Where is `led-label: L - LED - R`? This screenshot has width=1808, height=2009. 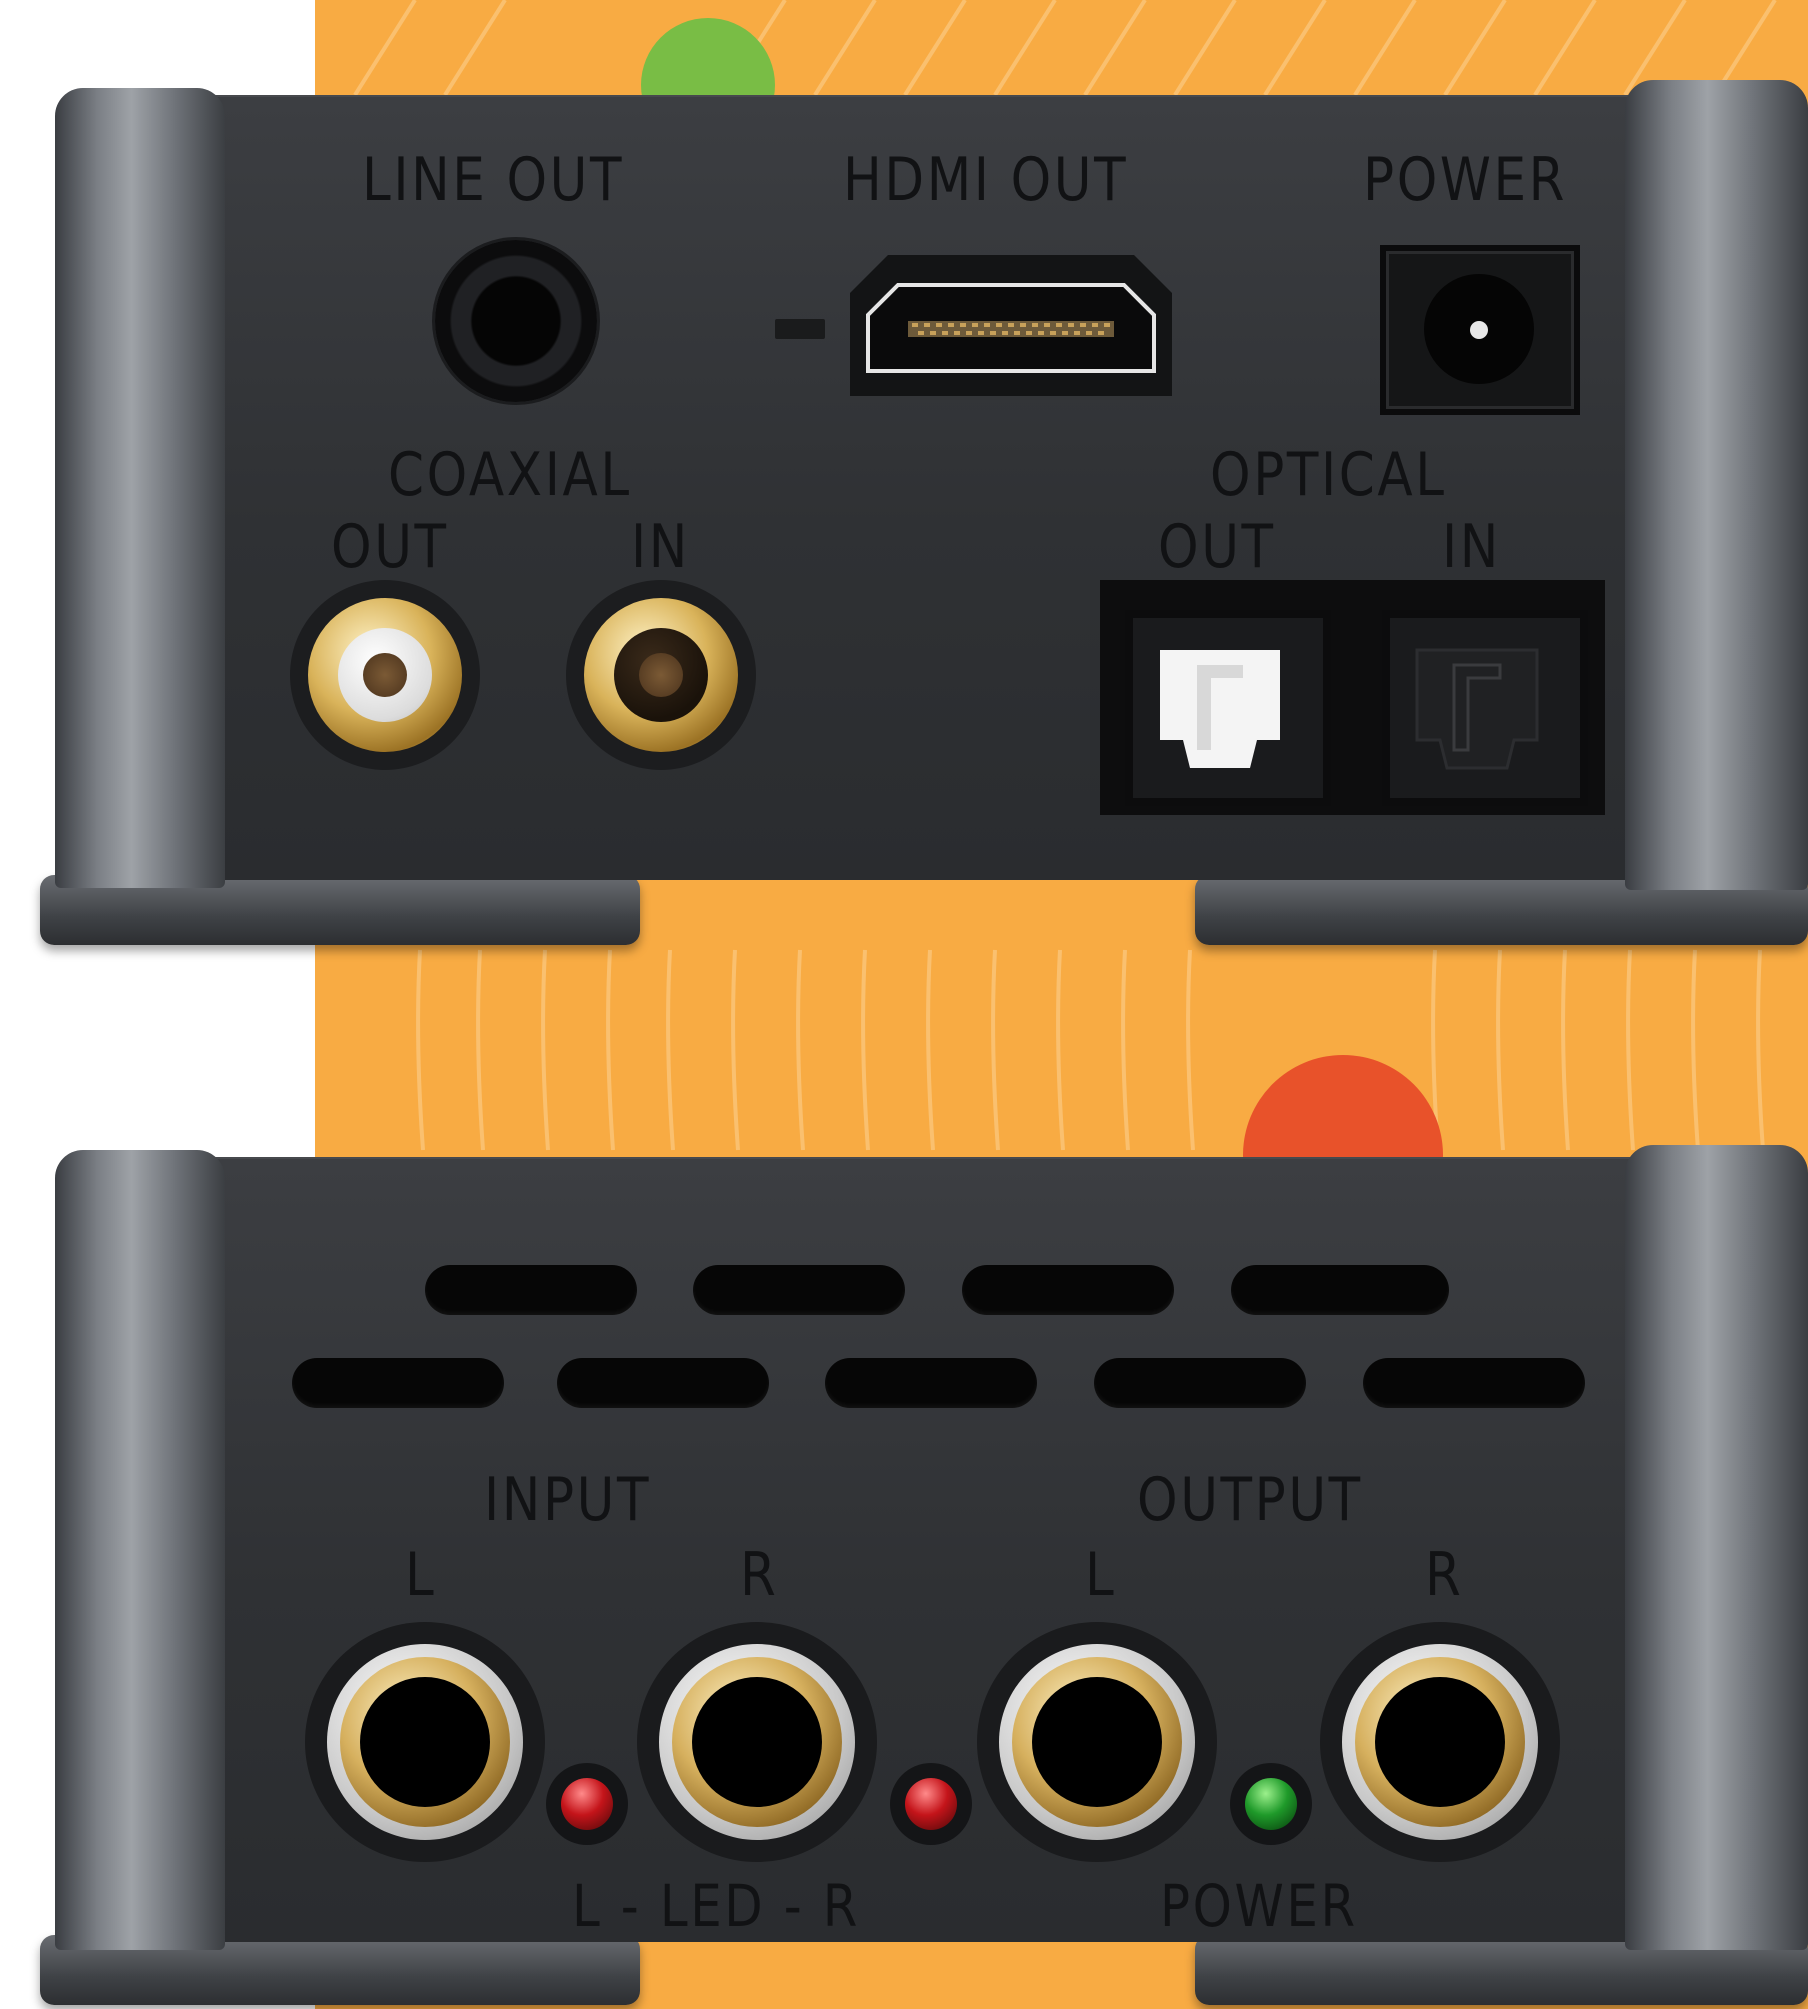 led-label: L - LED - R is located at coordinates (716, 1906).